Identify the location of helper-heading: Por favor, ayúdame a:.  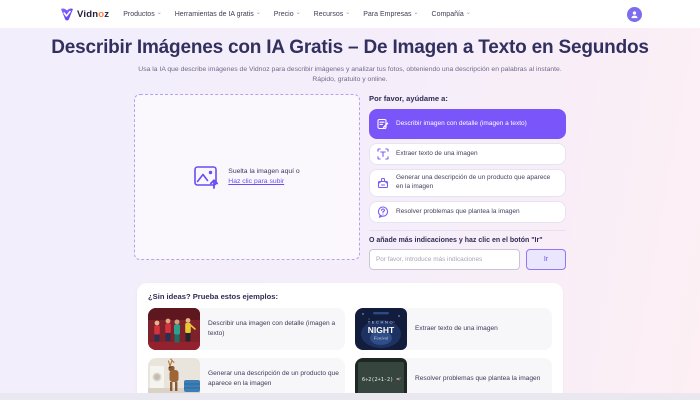
(408, 99).